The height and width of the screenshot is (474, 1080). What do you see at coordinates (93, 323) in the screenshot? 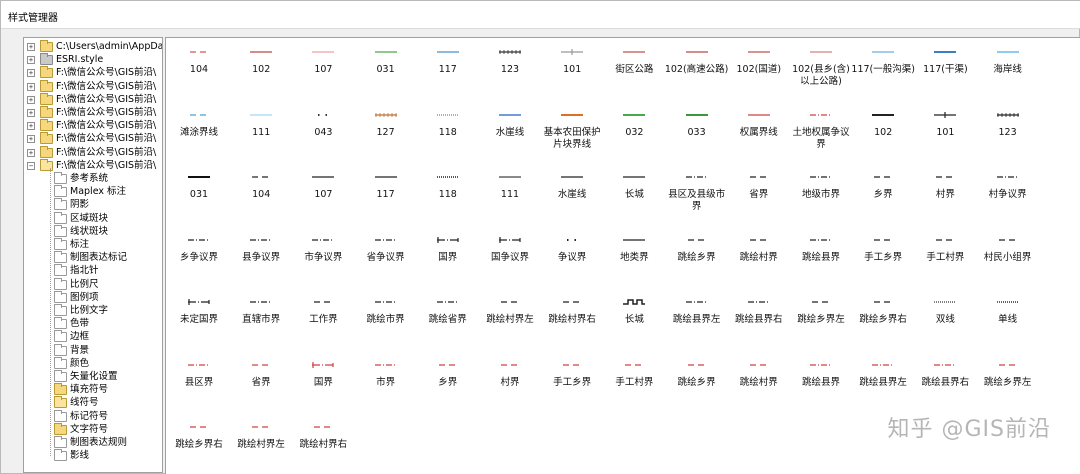
I see `tree-child-item: 色带` at bounding box center [93, 323].